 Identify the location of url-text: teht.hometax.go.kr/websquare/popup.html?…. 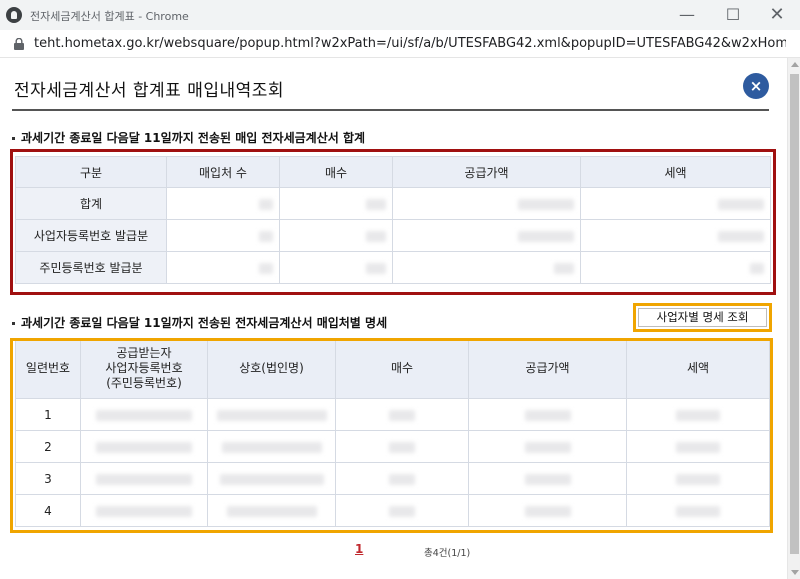
(410, 43).